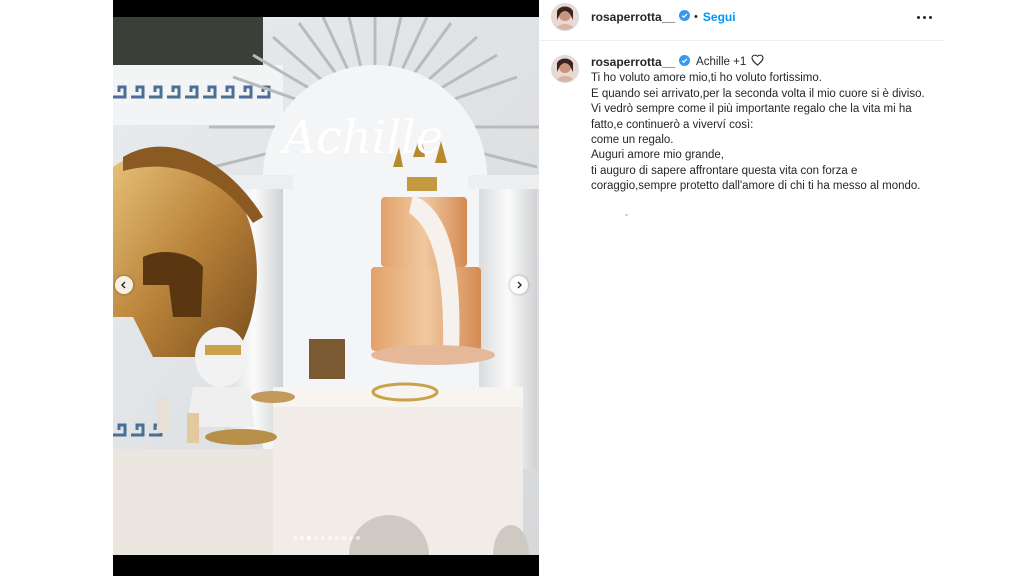 The image size is (1024, 576). Describe the element at coordinates (757, 62) in the screenshot. I see `heart-outline-icon` at that location.